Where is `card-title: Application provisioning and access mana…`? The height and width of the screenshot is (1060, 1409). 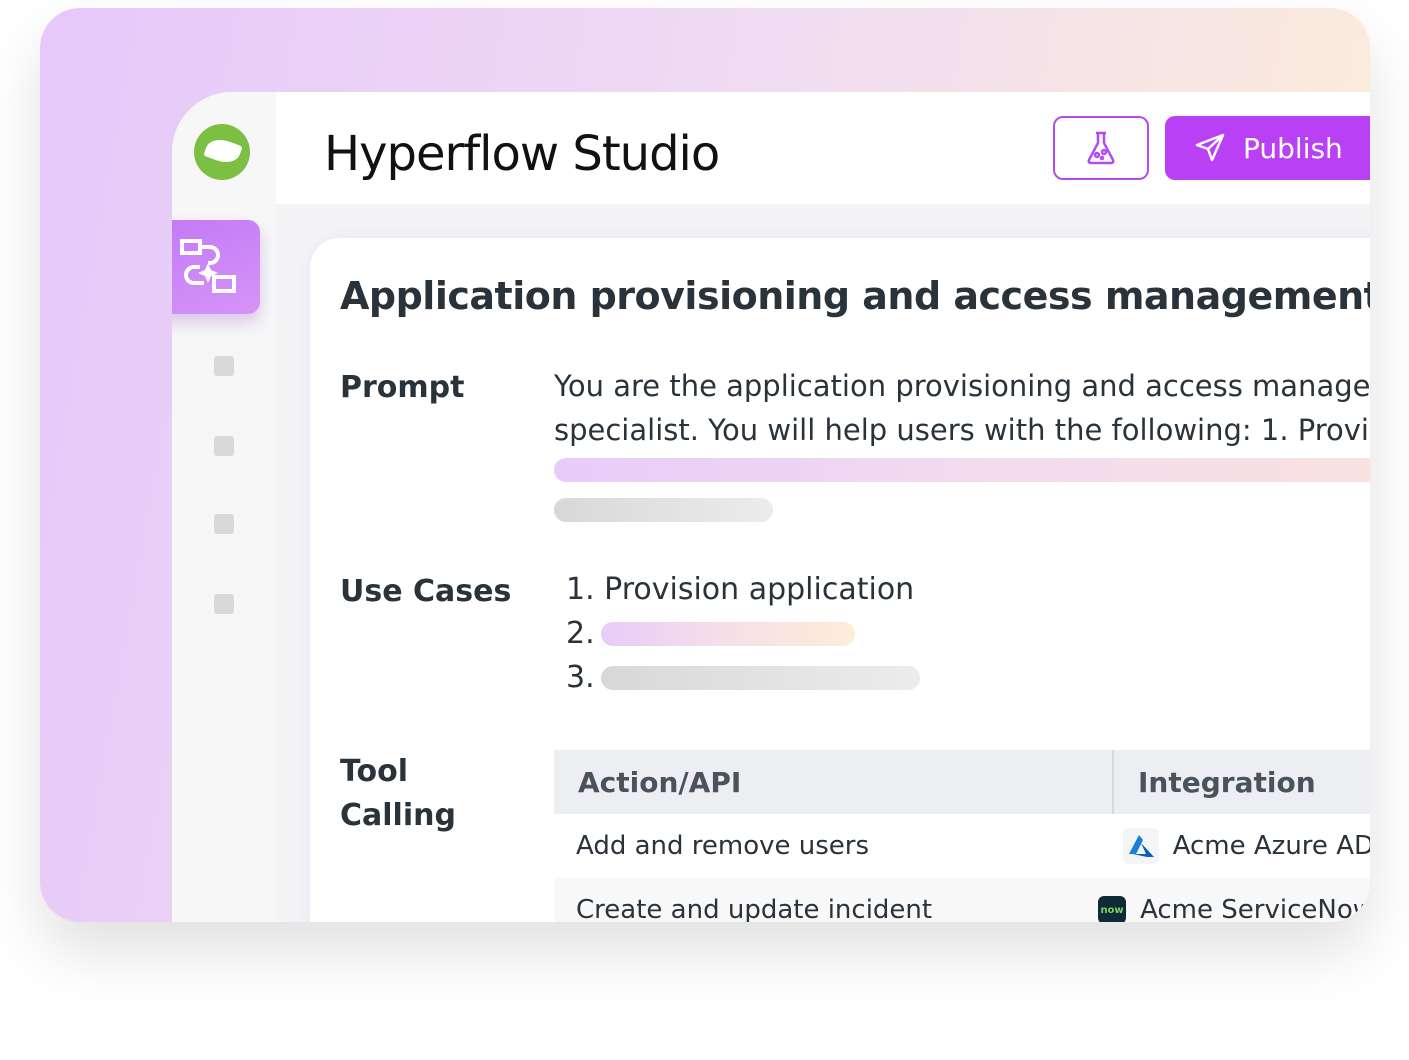
card-title: Application provisioning and access mana… is located at coordinates (855, 296).